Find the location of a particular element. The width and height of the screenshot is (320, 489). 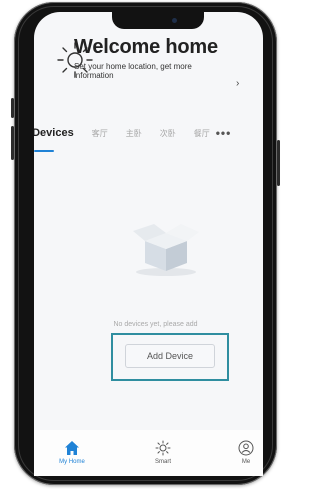

active-tab-indicator is located at coordinates (44, 151).